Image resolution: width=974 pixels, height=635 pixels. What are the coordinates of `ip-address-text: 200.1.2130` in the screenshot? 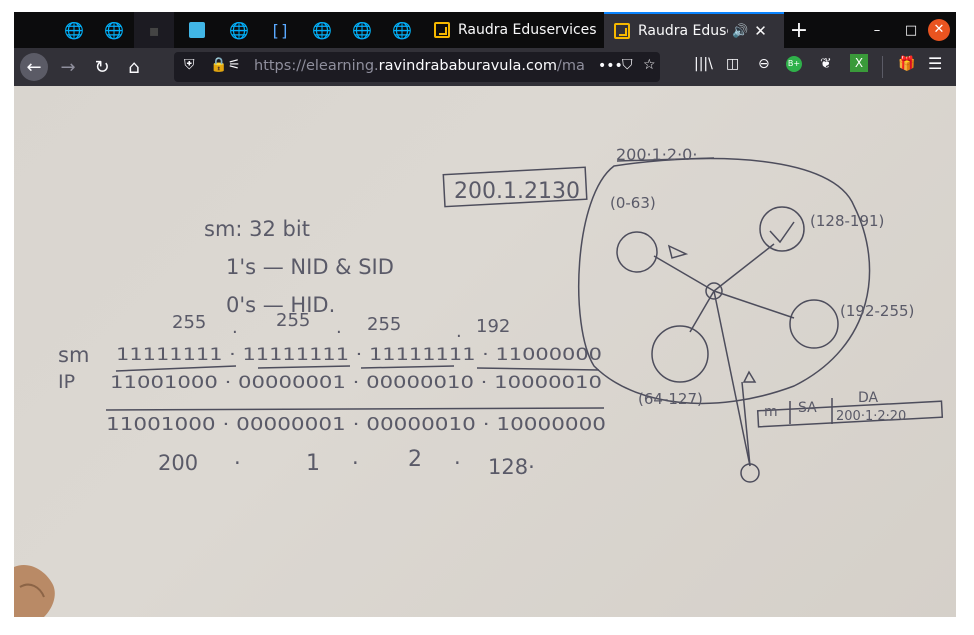 It's located at (517, 191).